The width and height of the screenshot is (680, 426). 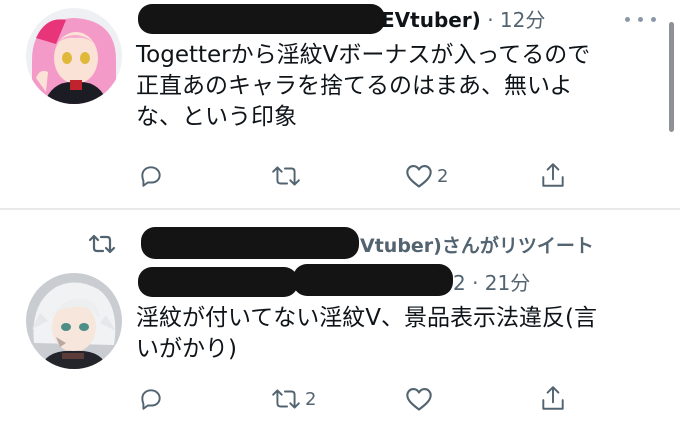 I want to click on tweet-text-line: な、という印象, so click(x=216, y=117).